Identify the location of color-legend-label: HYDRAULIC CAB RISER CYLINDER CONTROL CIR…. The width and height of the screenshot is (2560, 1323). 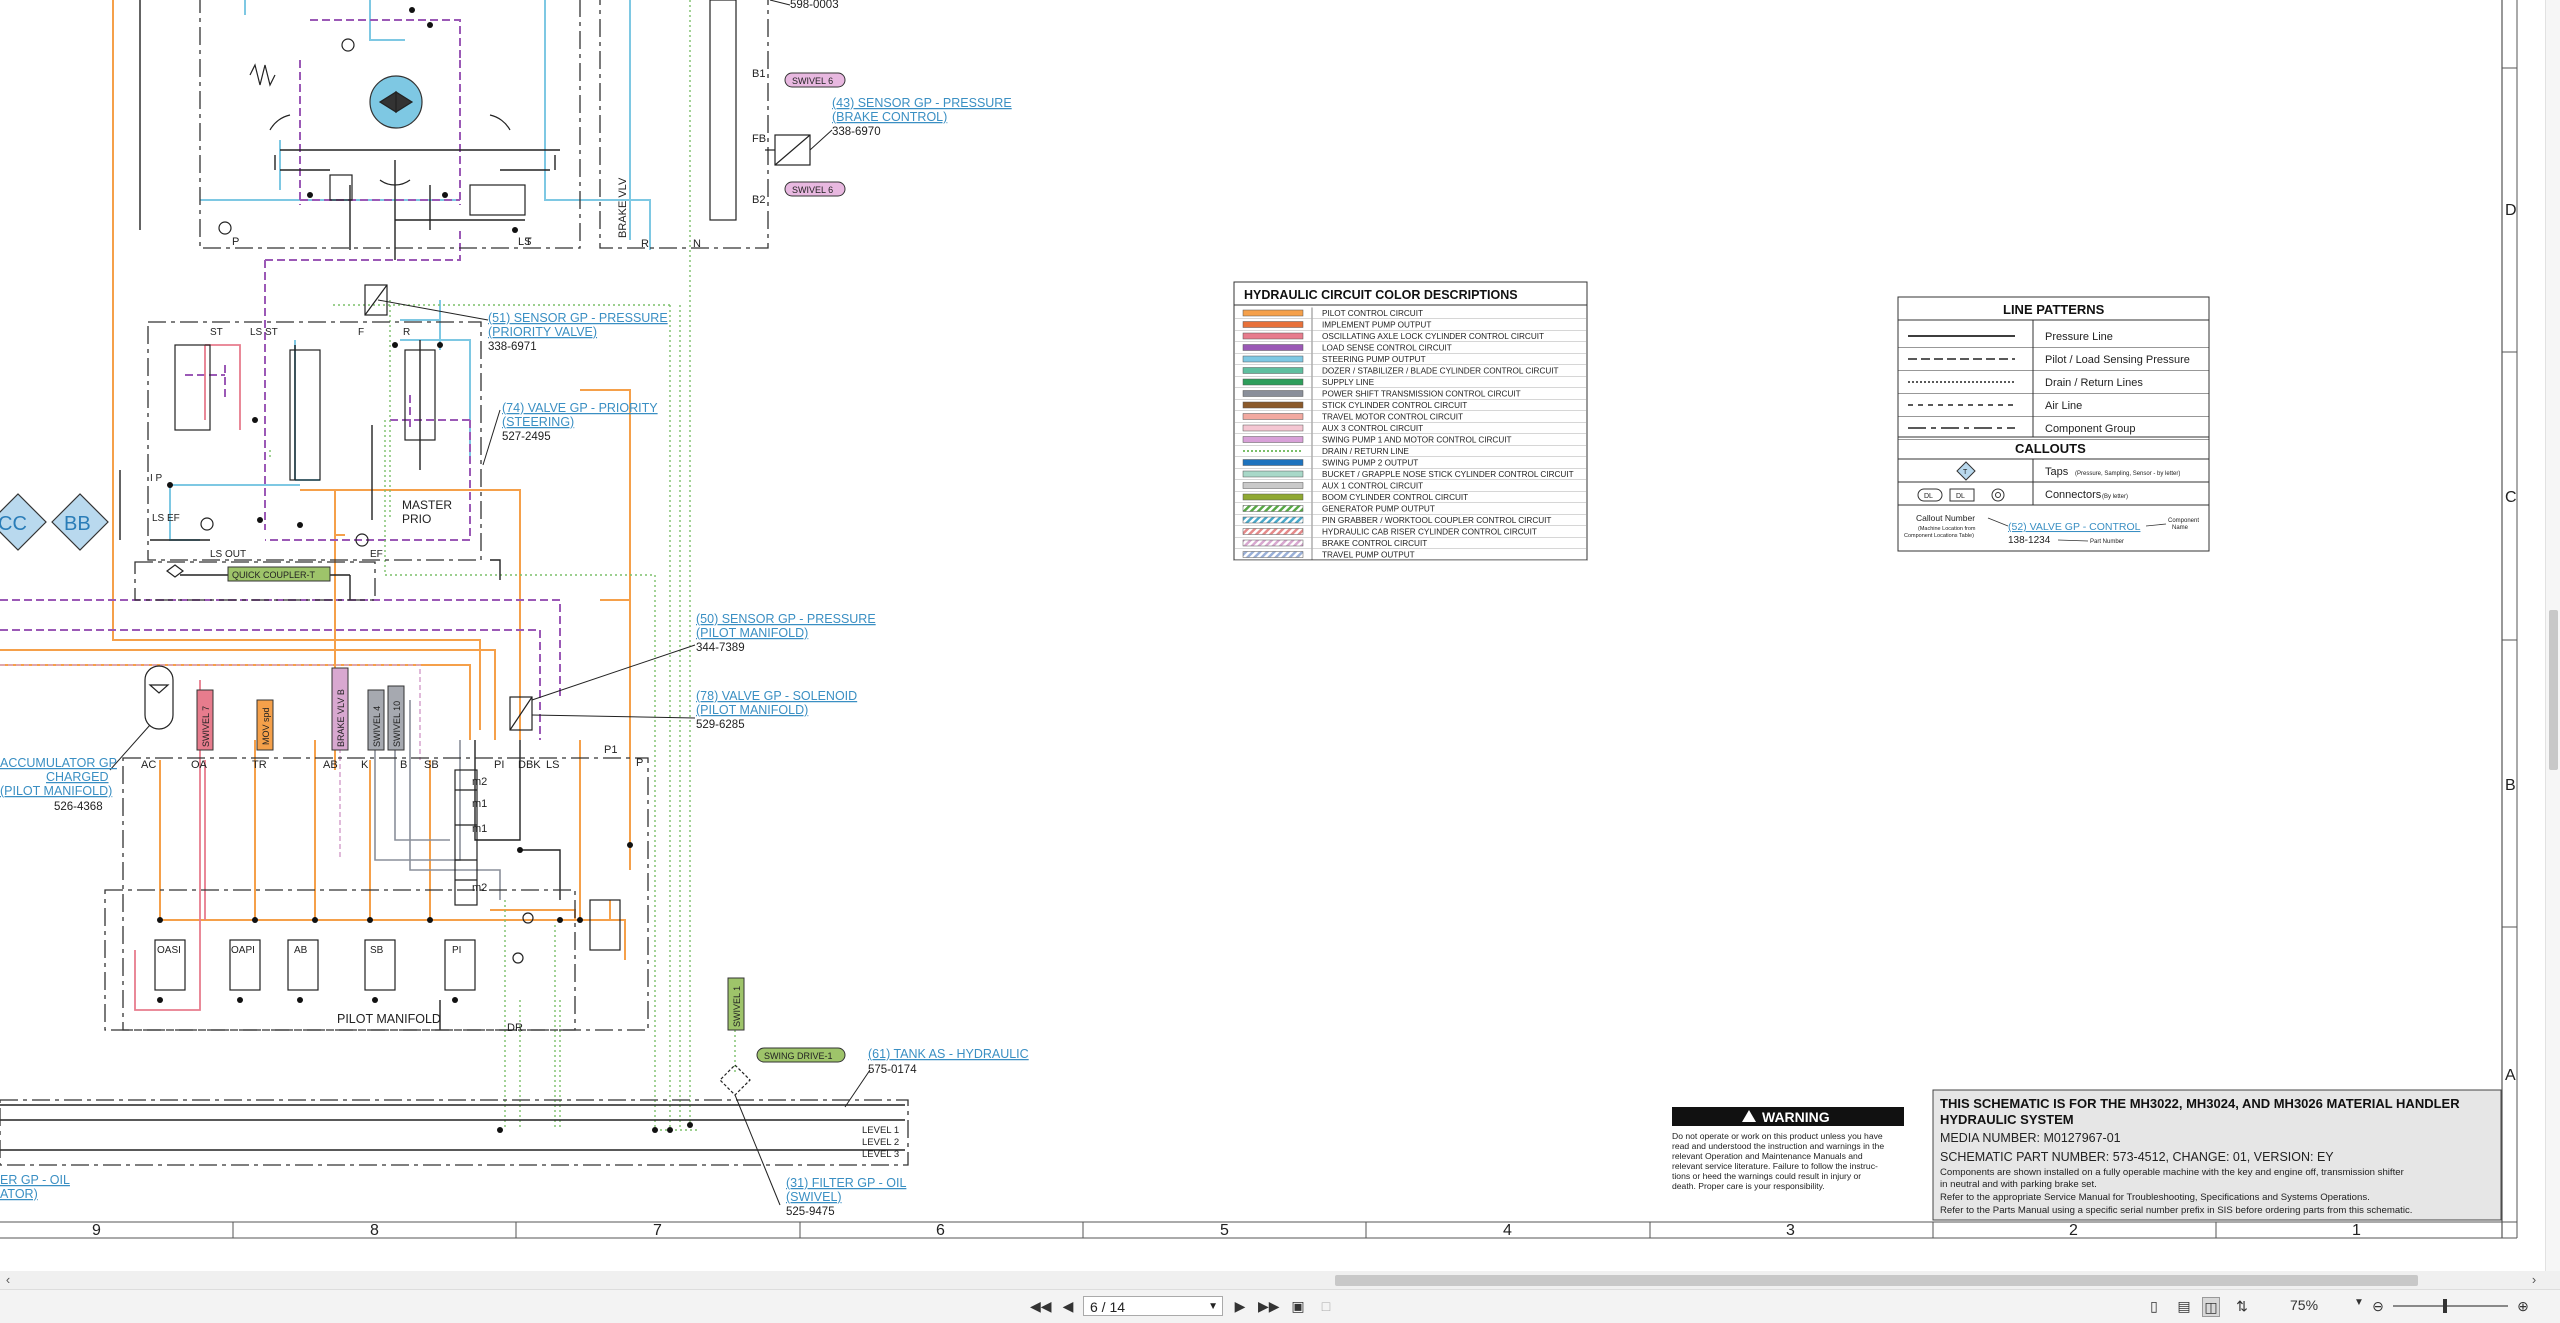
(1429, 532).